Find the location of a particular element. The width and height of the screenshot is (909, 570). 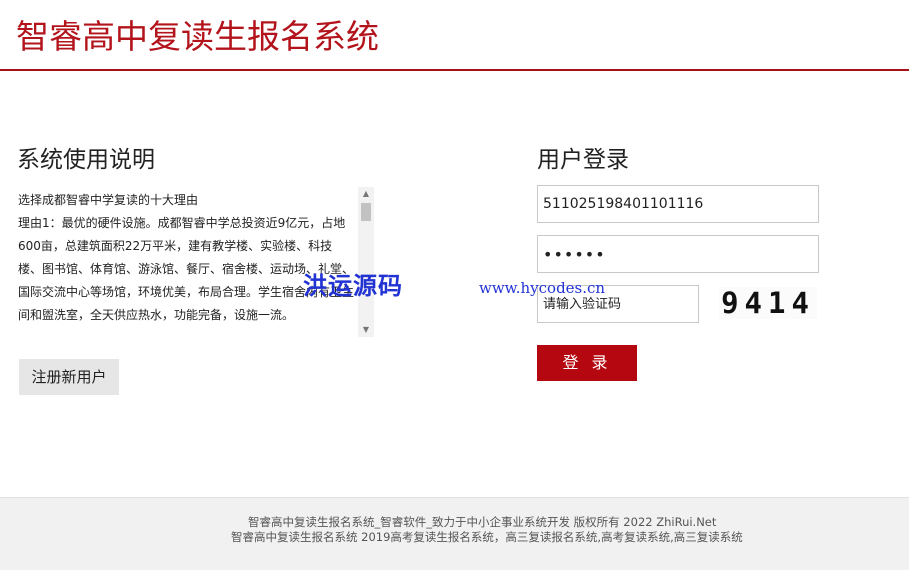

instructions-line: 选择成都智睿中学复读的十大理由 is located at coordinates (108, 200).